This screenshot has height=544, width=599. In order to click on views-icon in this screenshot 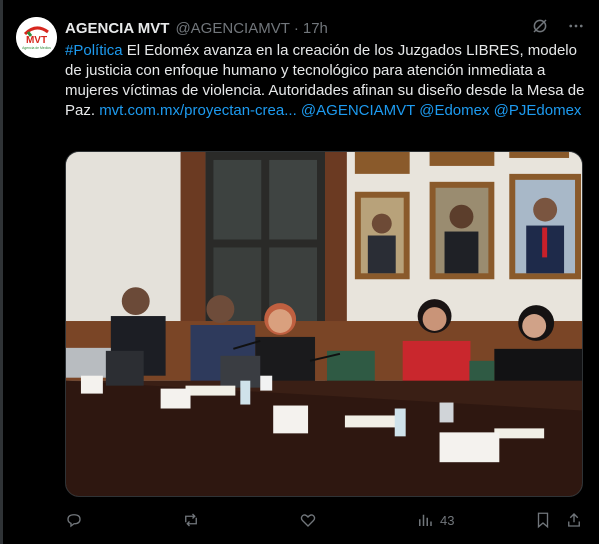, I will do `click(425, 520)`.